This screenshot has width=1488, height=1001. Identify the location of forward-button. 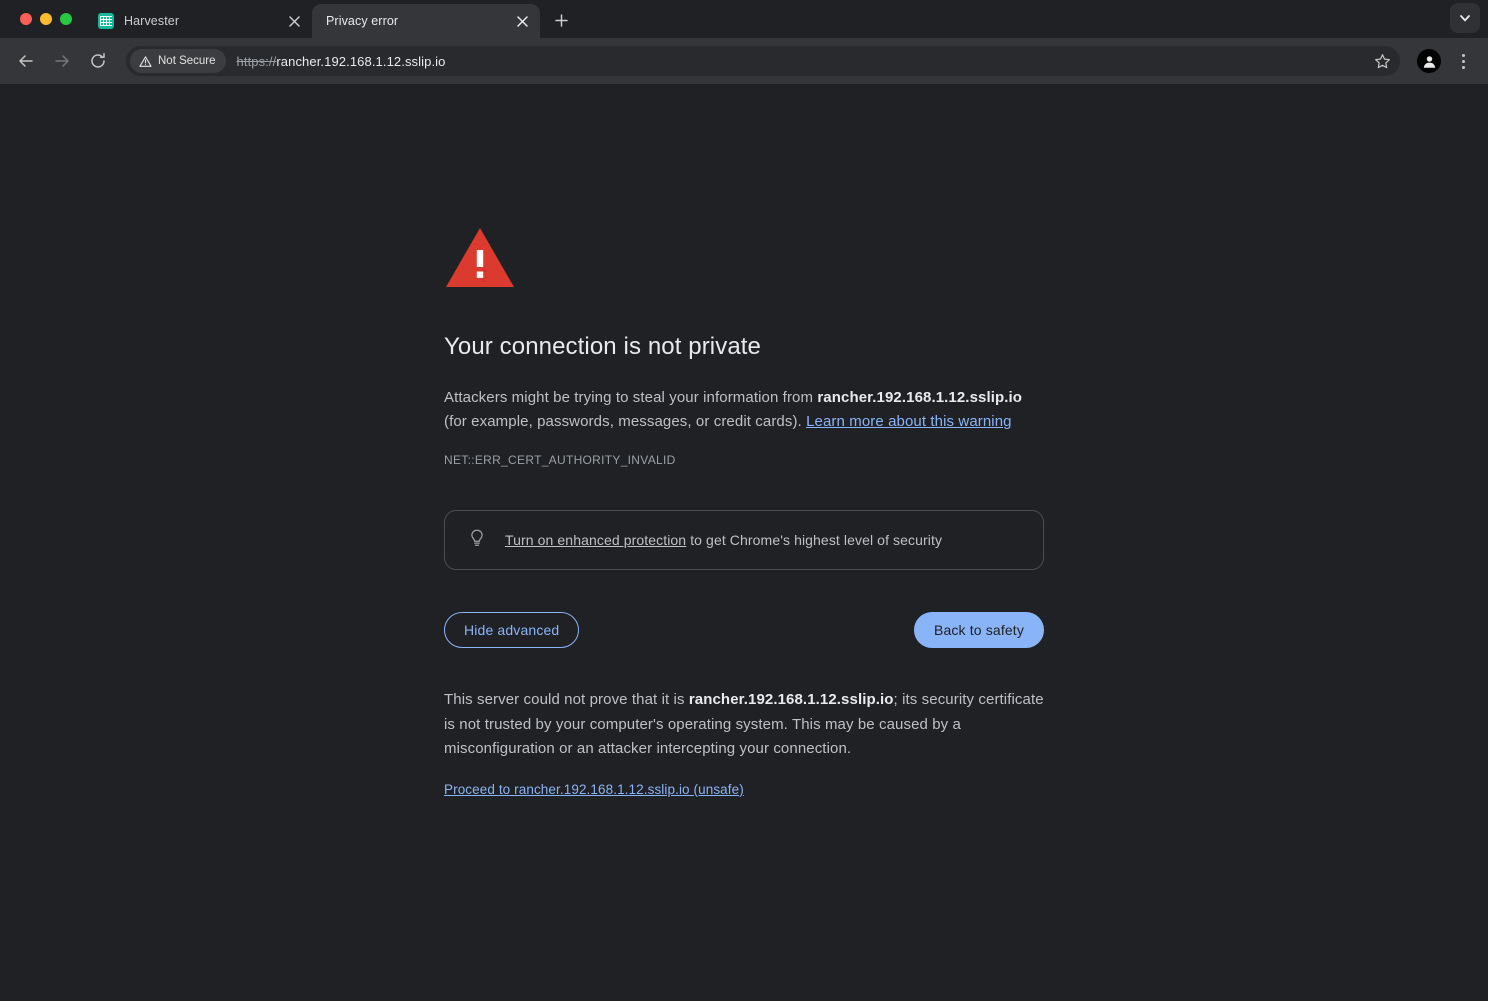
(62, 61).